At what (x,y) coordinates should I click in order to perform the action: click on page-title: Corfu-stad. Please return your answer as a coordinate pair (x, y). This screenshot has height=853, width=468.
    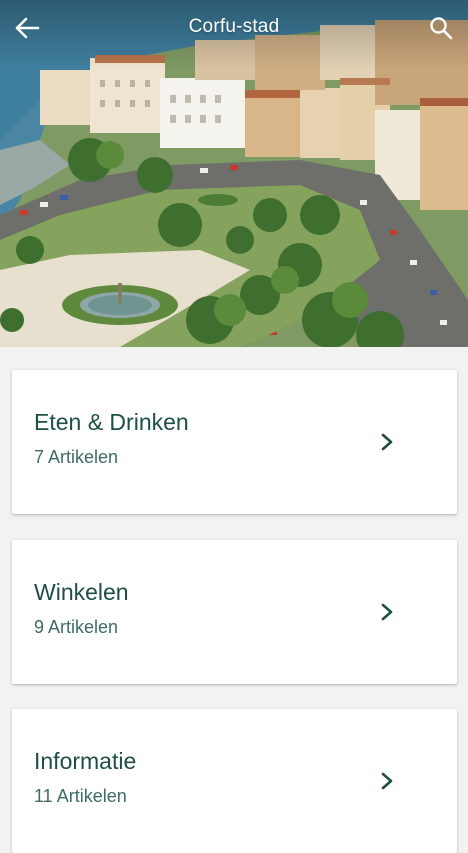
    Looking at the image, I should click on (234, 26).